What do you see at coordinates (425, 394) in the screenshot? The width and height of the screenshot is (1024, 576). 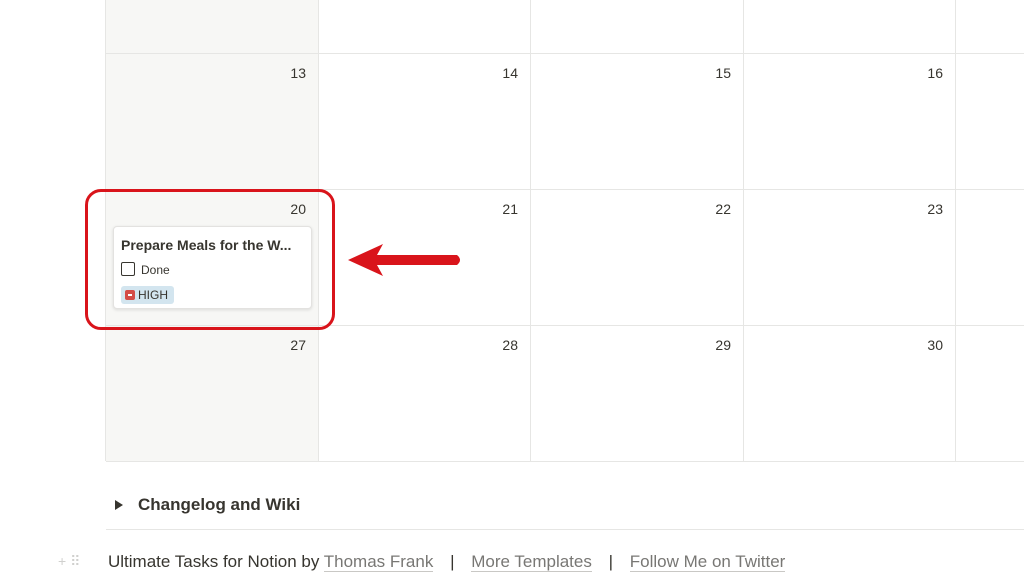 I see `calendar-day-cell: 28` at bounding box center [425, 394].